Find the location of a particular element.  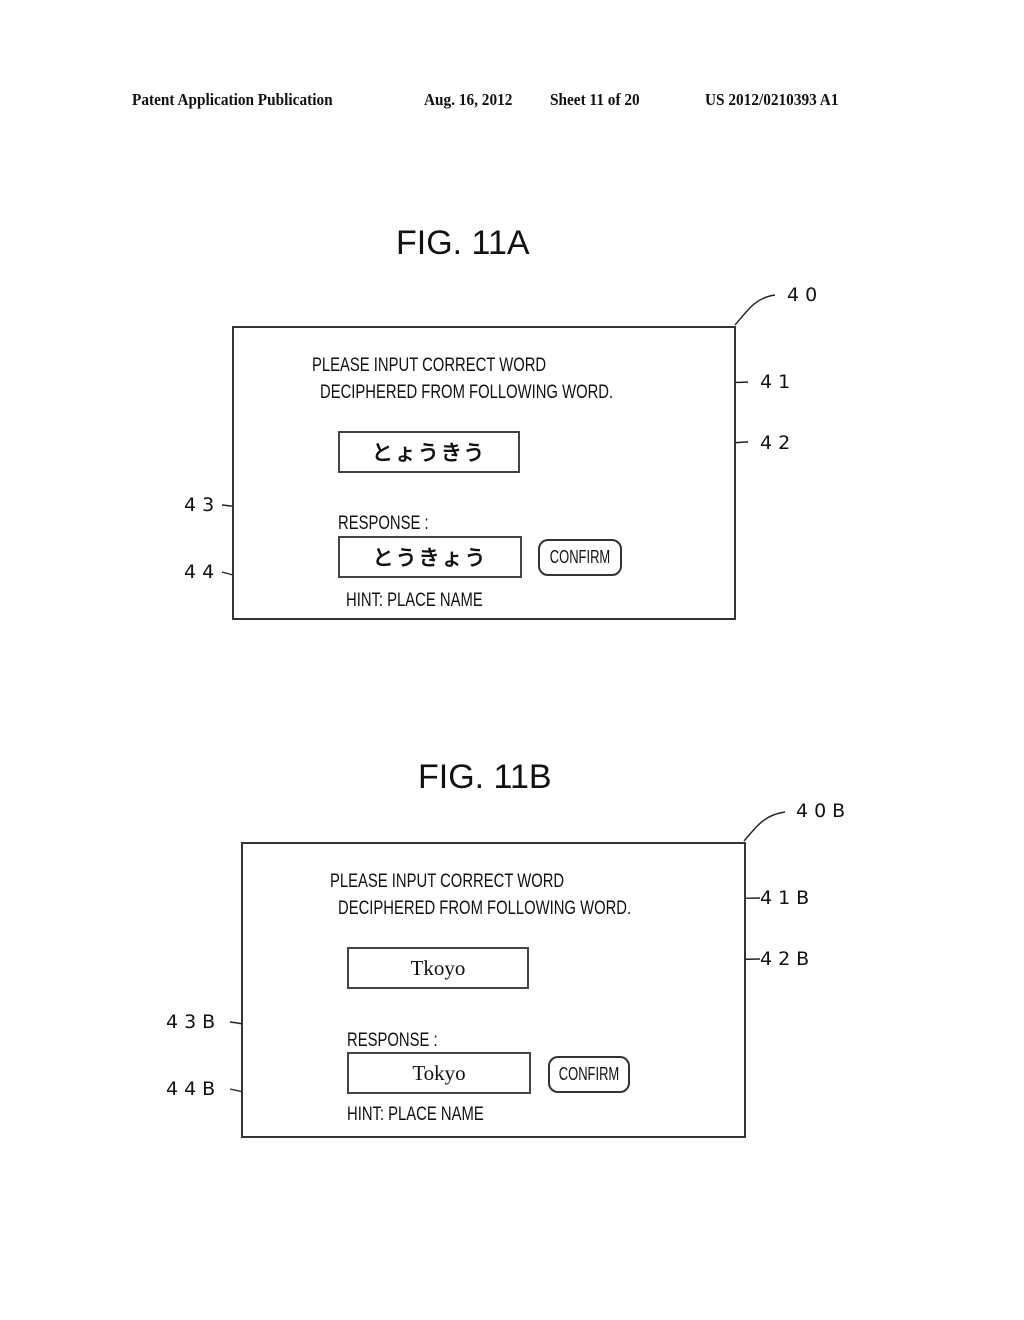

hint-11a: HINT: PLACE NAME is located at coordinates (414, 600).